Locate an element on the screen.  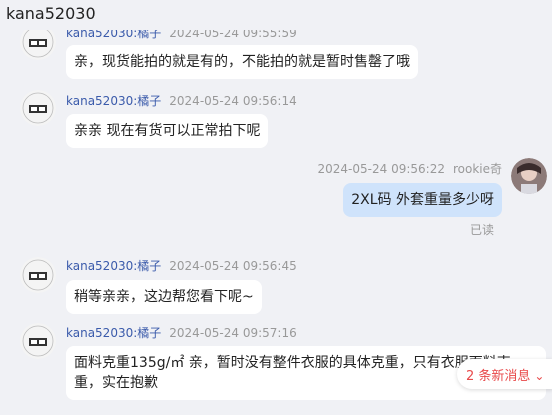
message-meta: kana52030:橘子 2024-05-24 09:56:45 is located at coordinates (181, 265).